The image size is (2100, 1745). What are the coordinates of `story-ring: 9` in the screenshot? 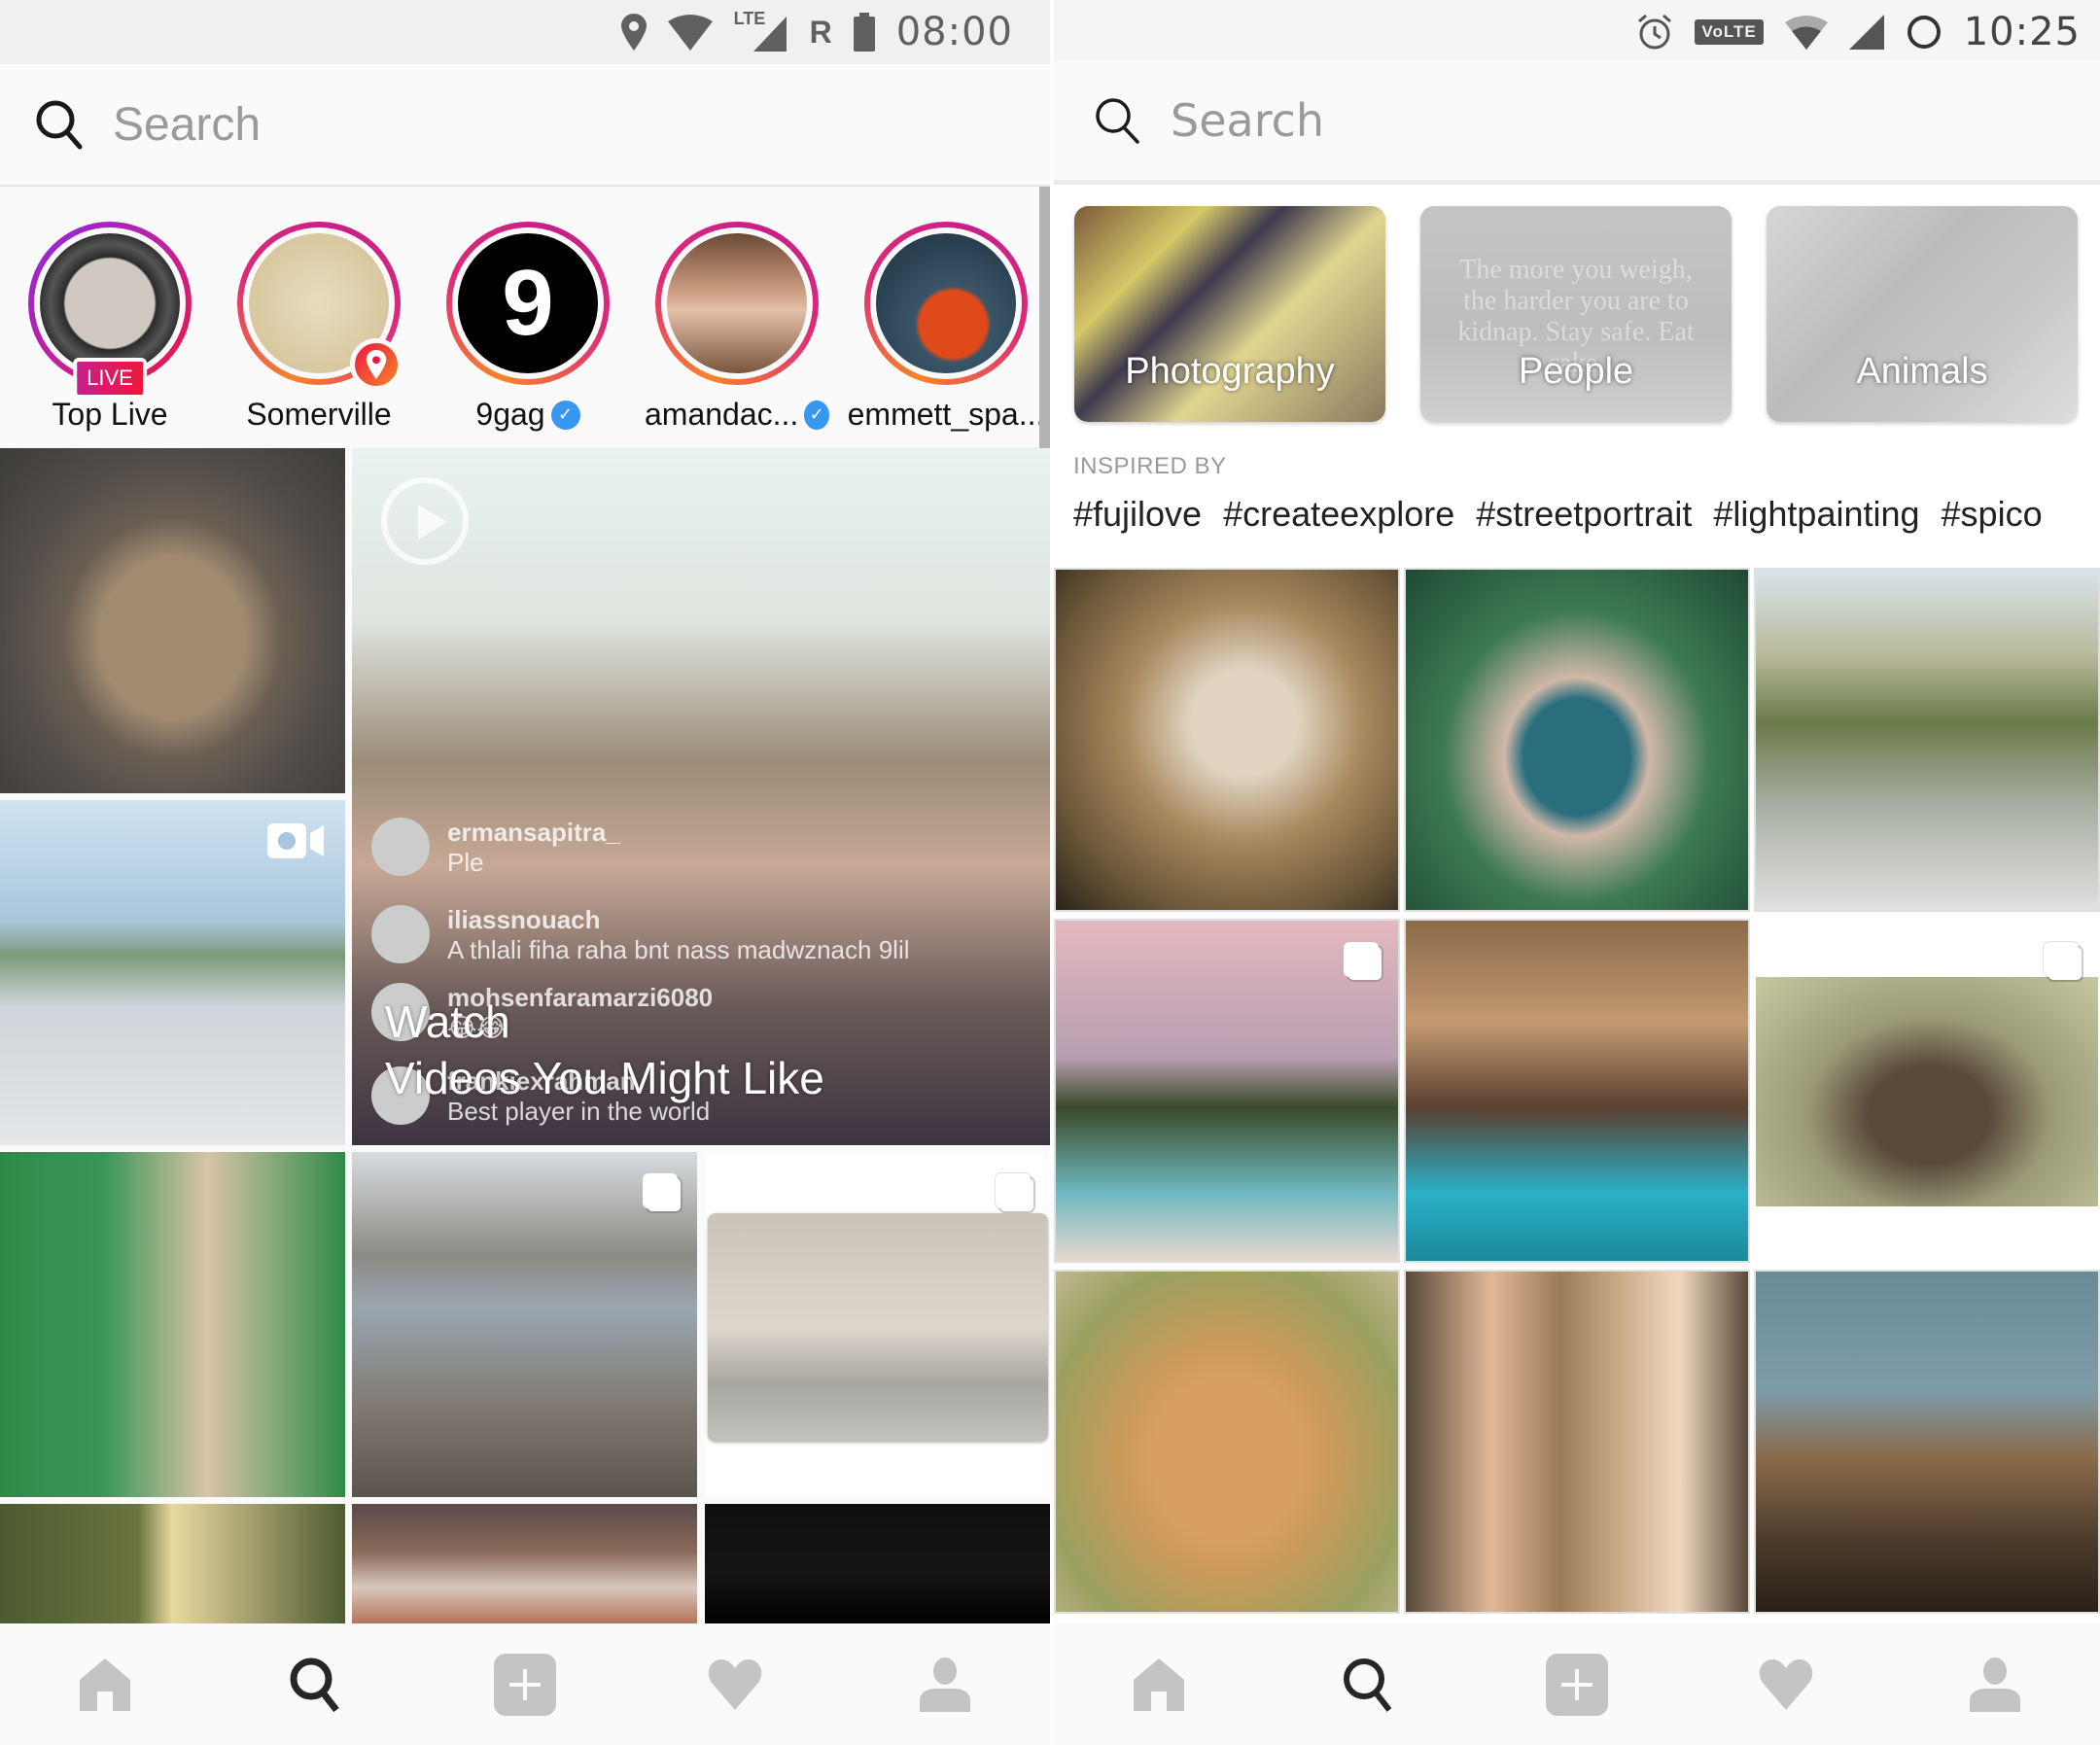 It's located at (528, 303).